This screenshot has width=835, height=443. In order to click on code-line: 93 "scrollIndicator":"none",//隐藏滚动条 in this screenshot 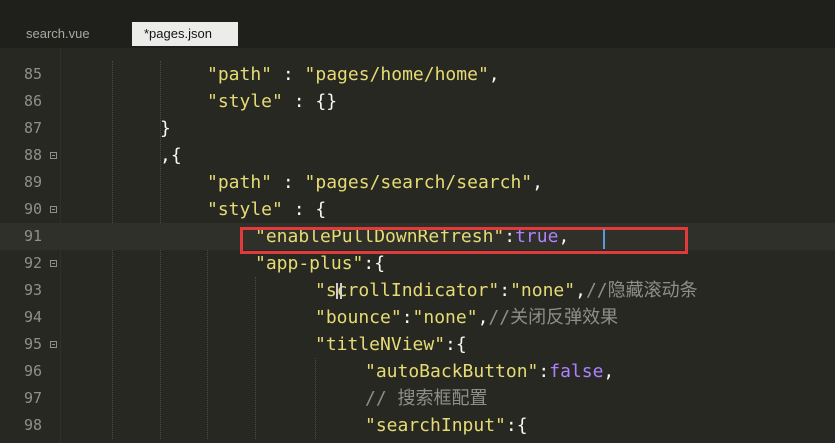, I will do `click(417, 290)`.